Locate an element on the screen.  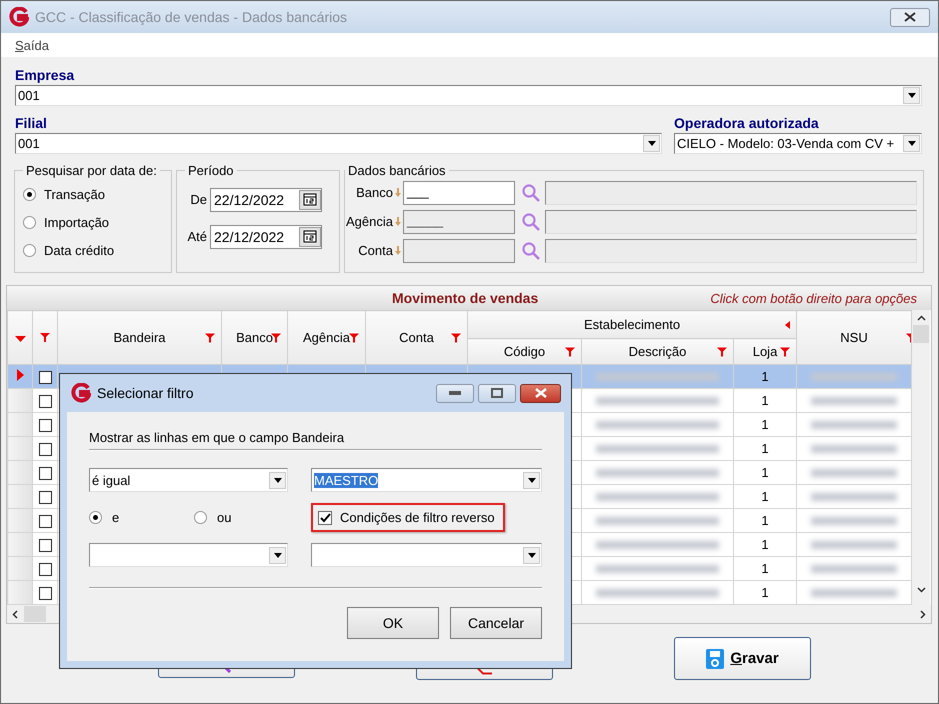
column-header: NSU is located at coordinates (854, 337).